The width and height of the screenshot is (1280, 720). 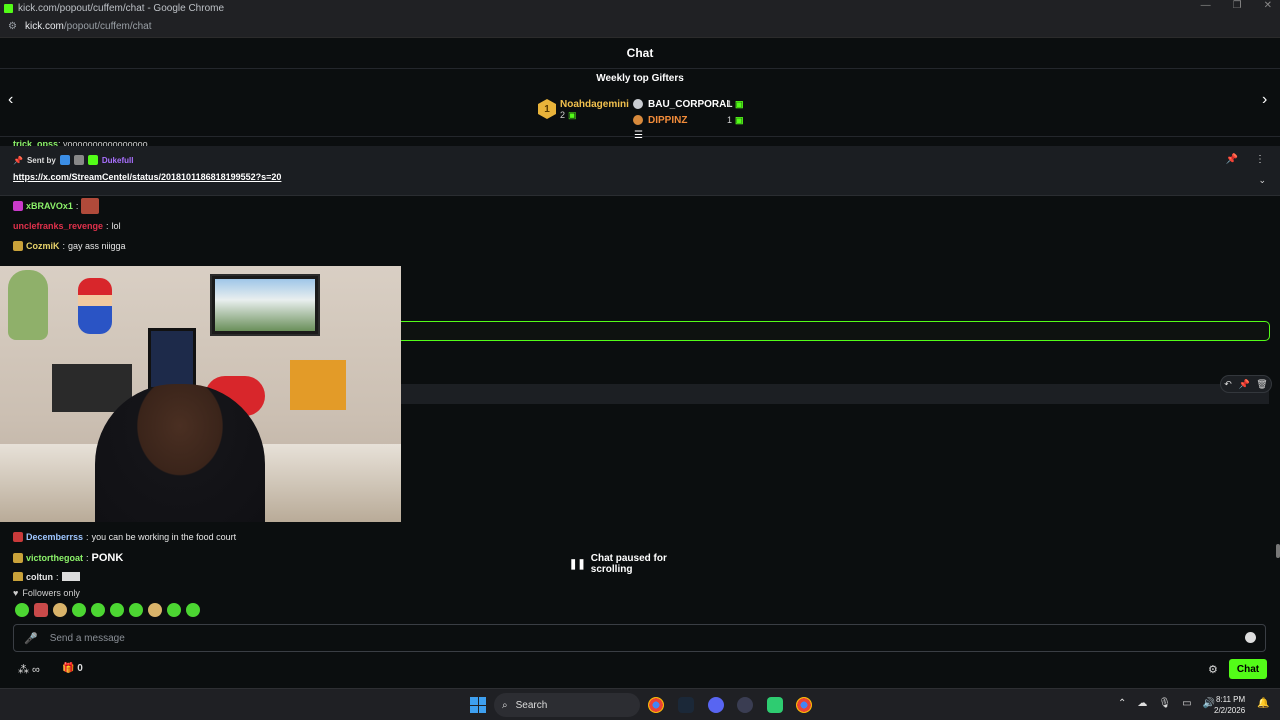 What do you see at coordinates (56, 206) in the screenshot?
I see `chat-message: xBRAVOx1:` at bounding box center [56, 206].